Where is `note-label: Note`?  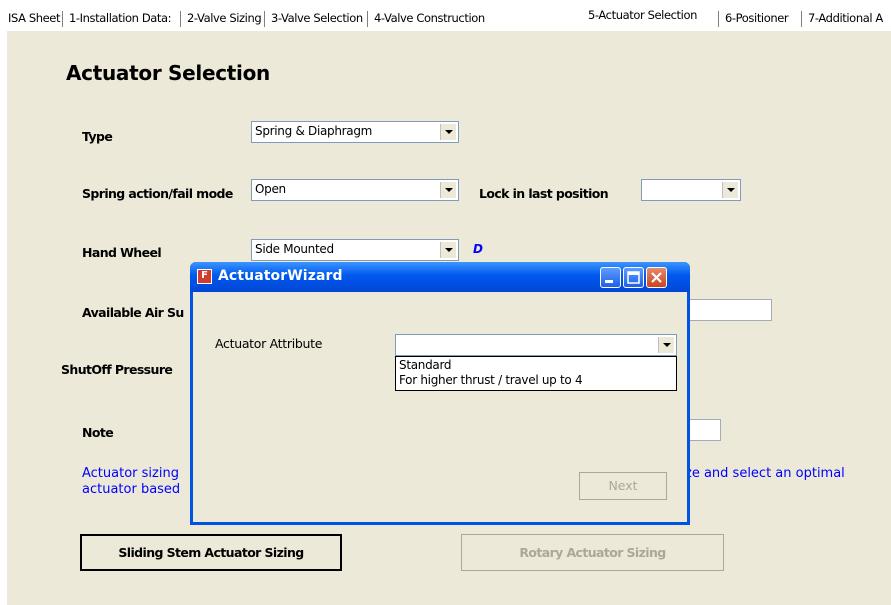 note-label: Note is located at coordinates (98, 432).